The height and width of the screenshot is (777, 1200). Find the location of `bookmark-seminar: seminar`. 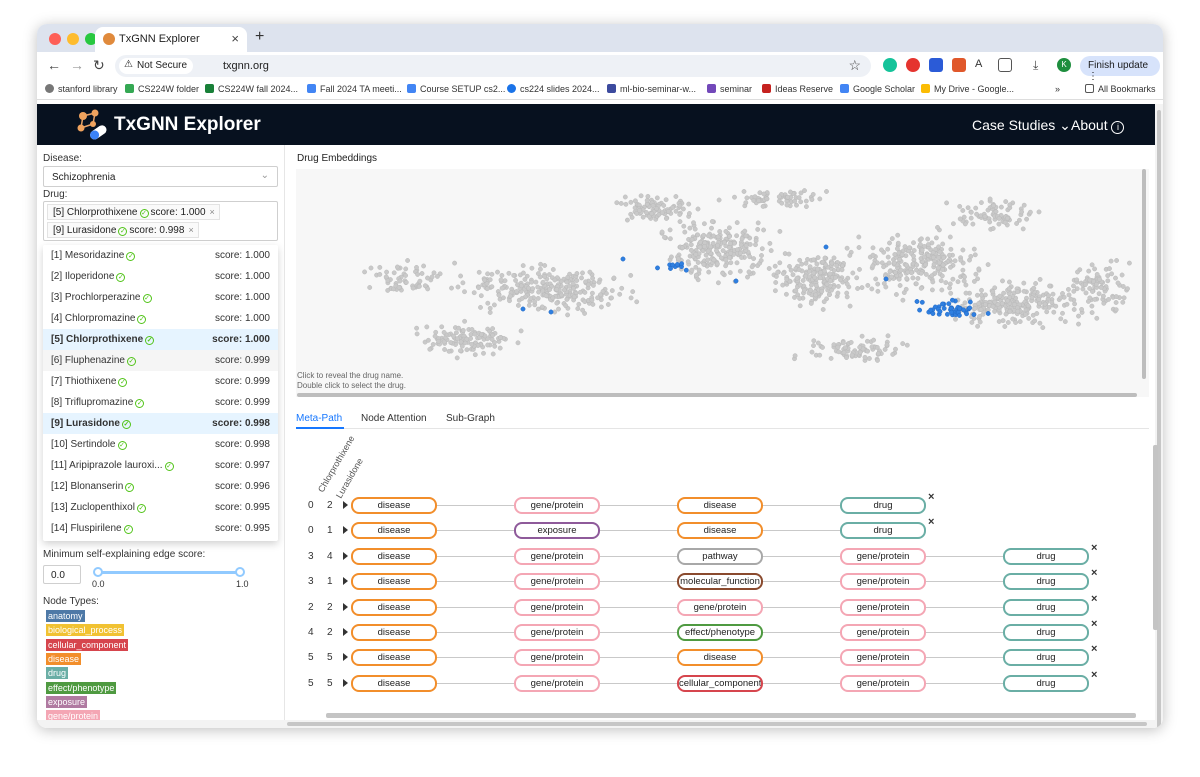

bookmark-seminar: seminar is located at coordinates (729, 89).